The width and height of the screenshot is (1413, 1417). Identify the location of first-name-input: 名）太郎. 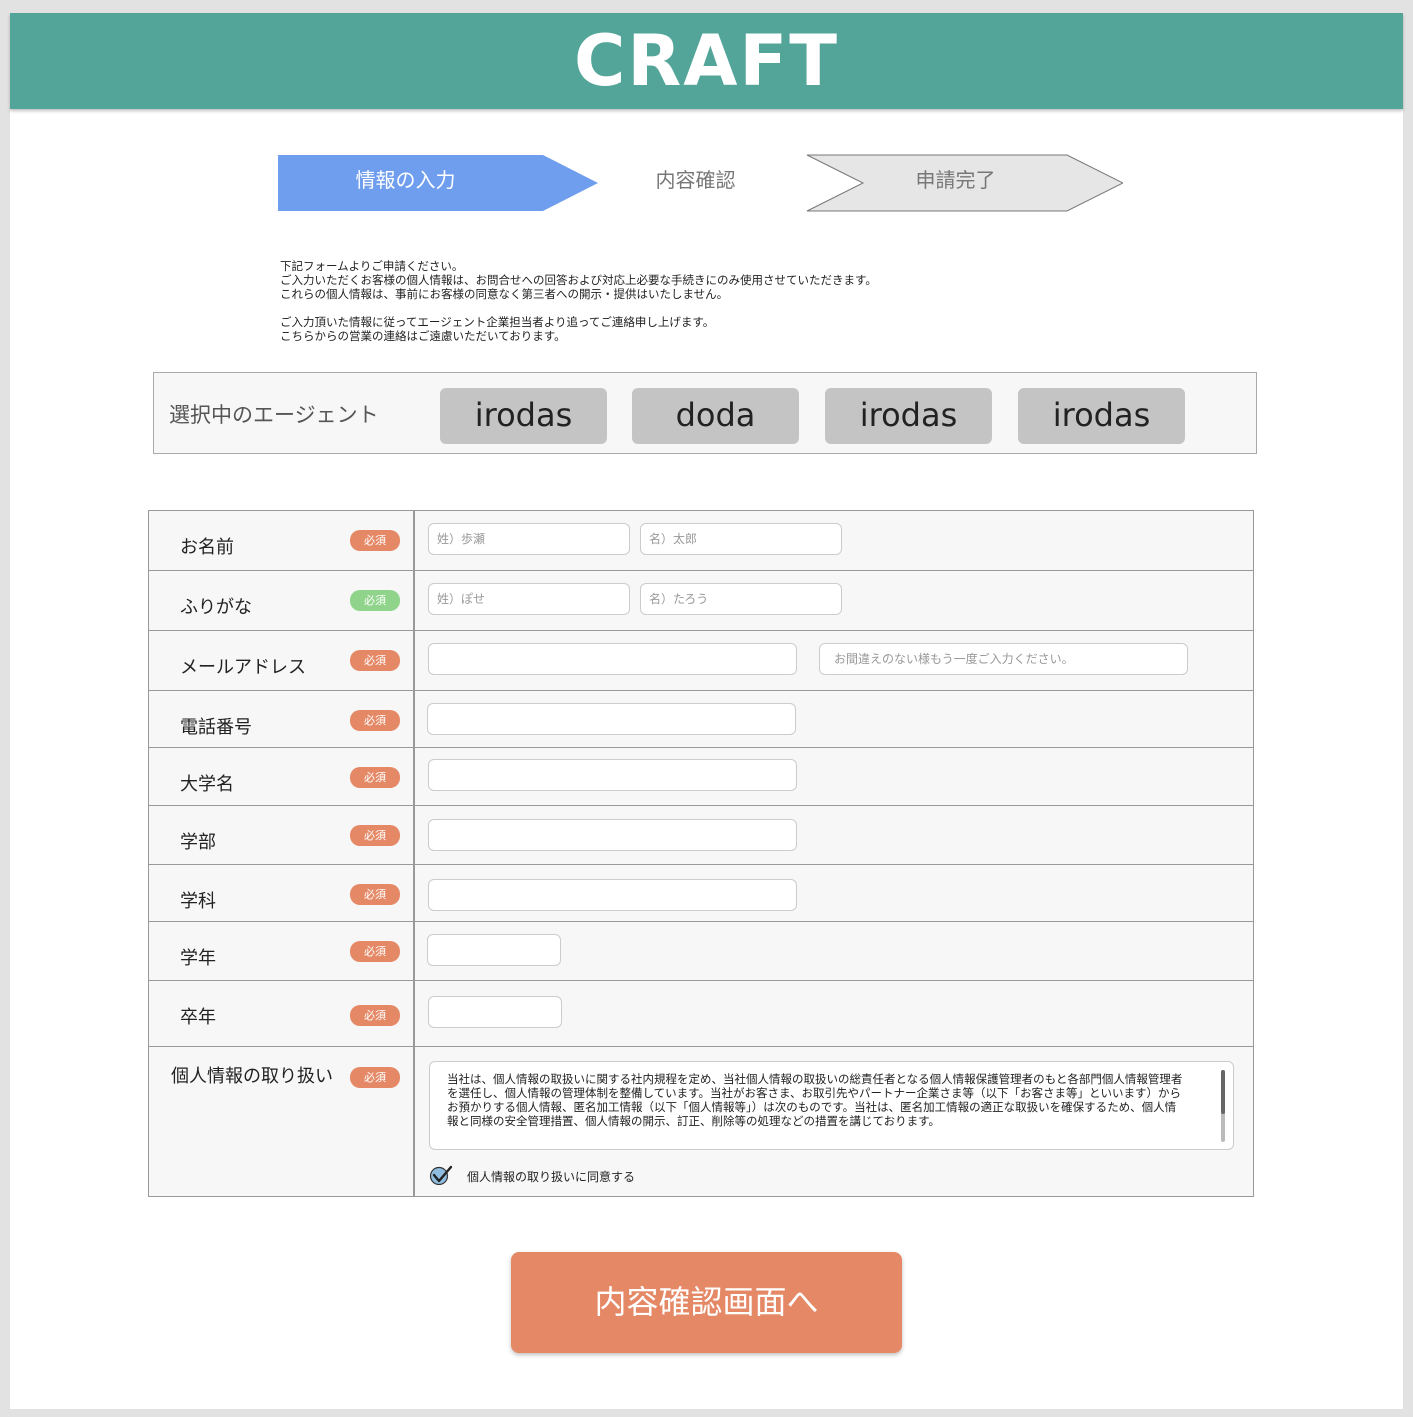
(741, 539).